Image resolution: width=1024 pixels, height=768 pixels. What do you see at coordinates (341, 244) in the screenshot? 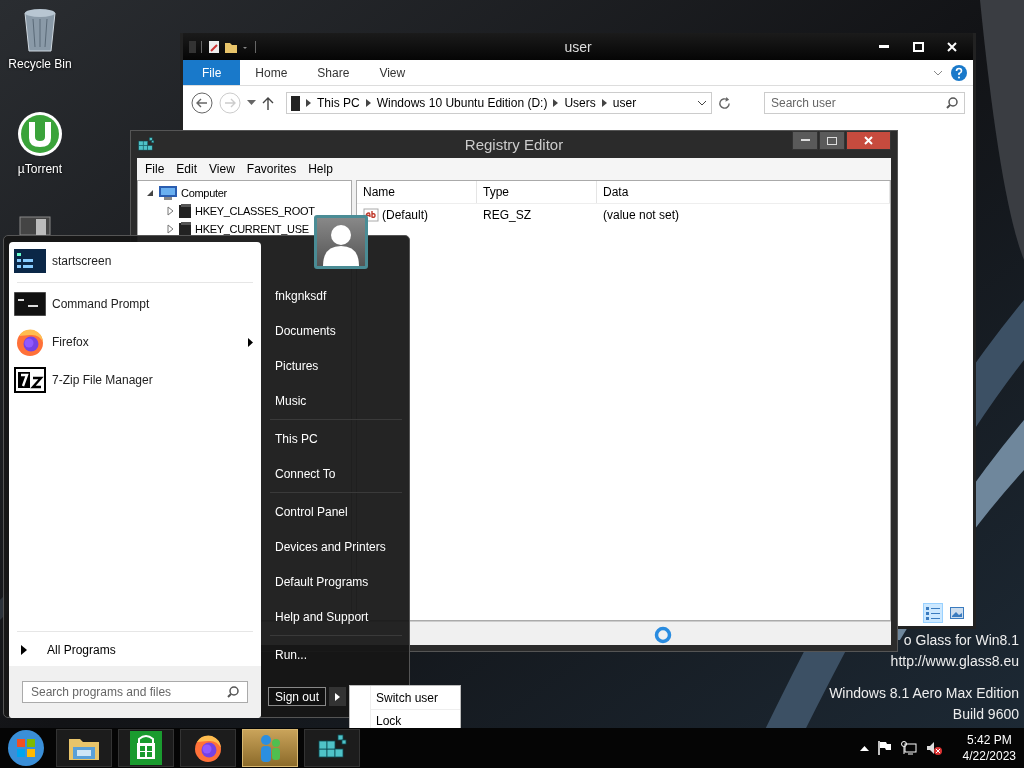
I see `user-silhouette-icon` at bounding box center [341, 244].